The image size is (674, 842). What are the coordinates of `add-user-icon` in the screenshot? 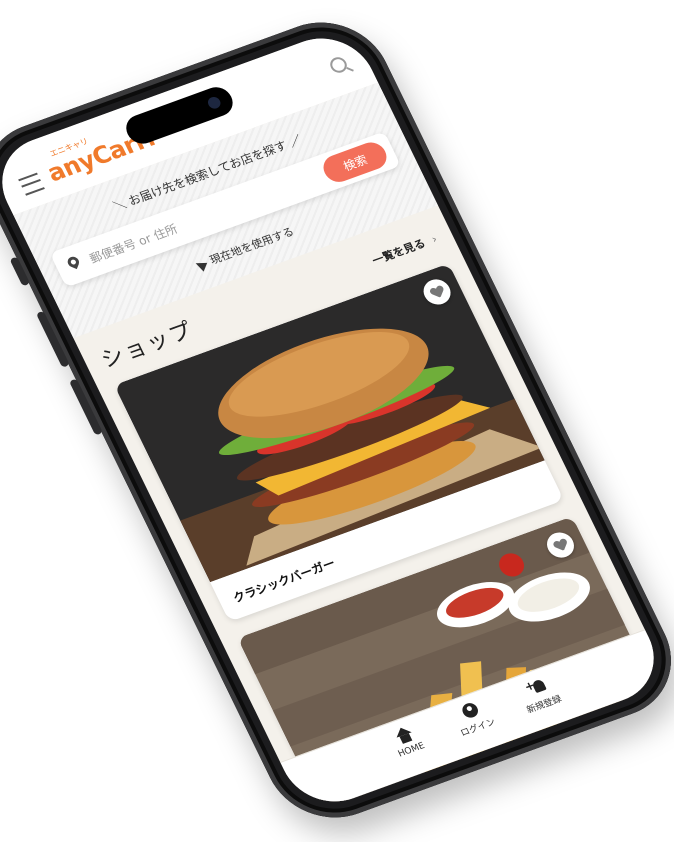 It's located at (536, 686).